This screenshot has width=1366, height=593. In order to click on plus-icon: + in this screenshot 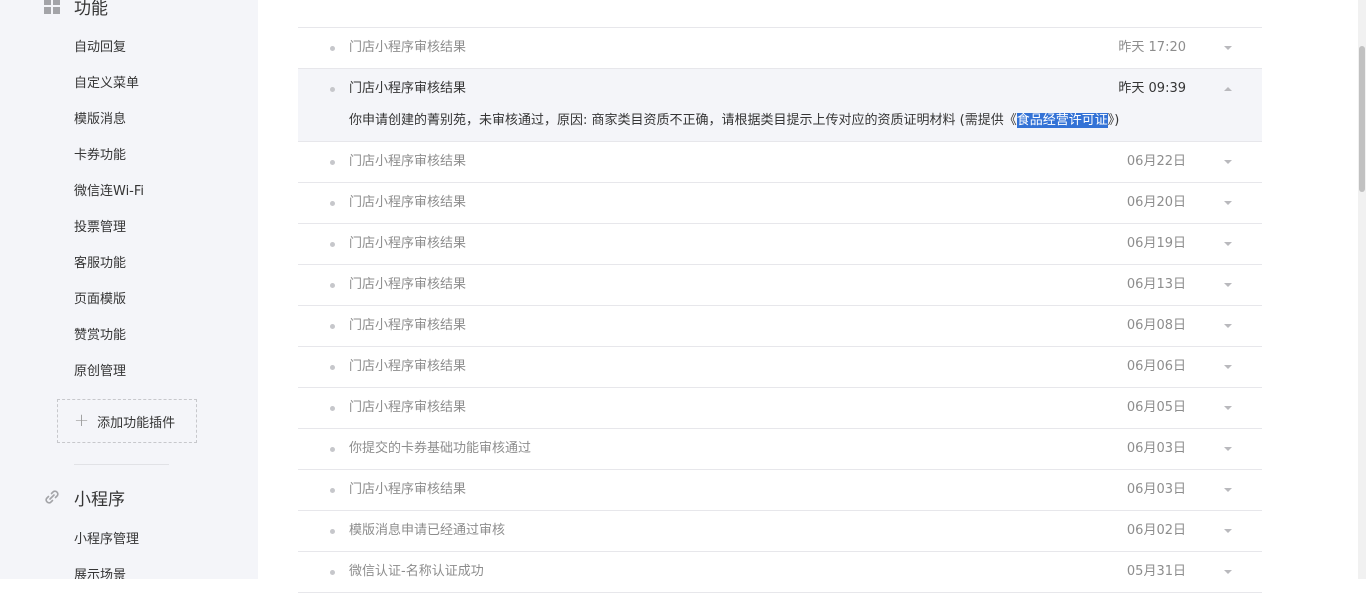, I will do `click(82, 420)`.